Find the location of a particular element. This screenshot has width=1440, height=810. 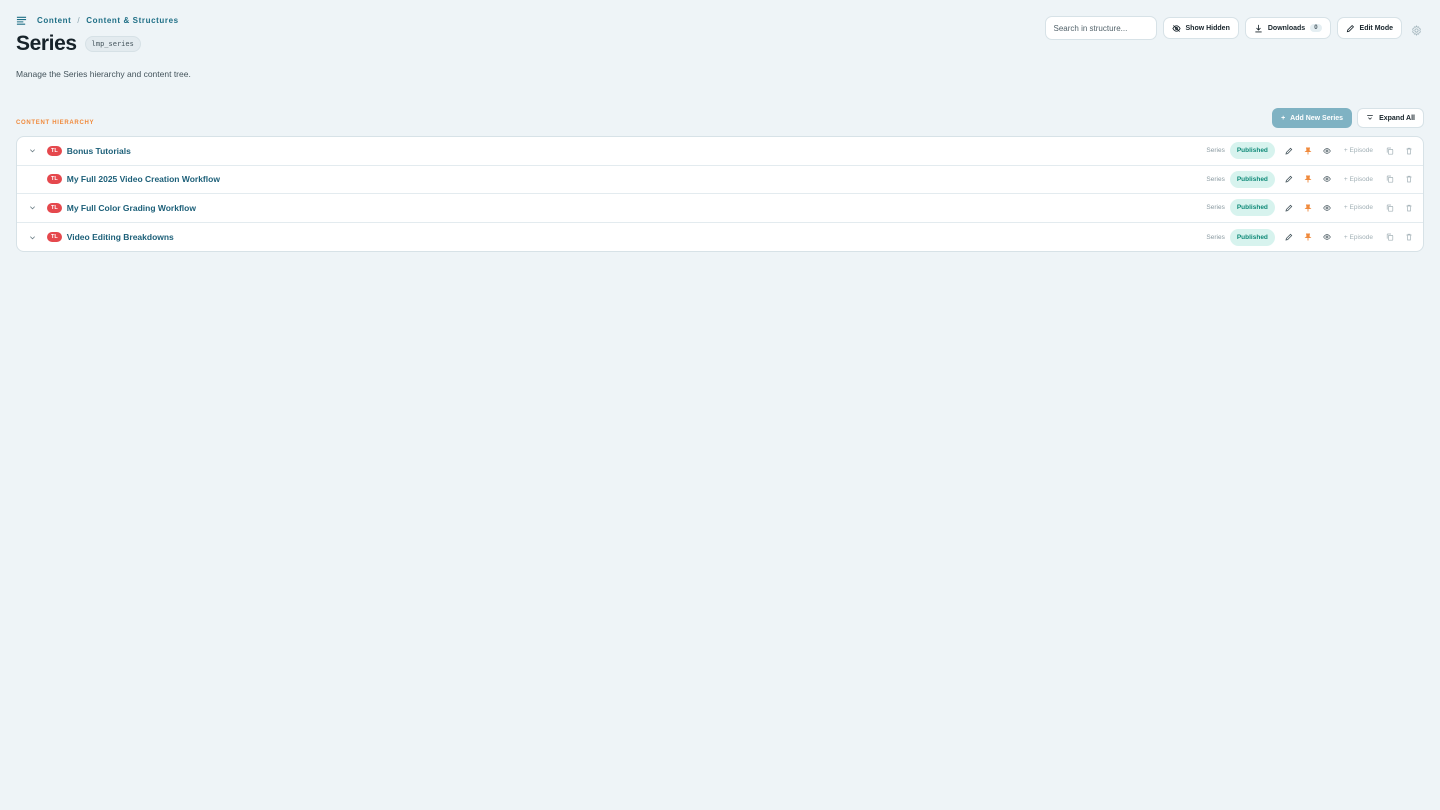

hierarchy-actions: + Add New Series Expand All is located at coordinates (1348, 118).